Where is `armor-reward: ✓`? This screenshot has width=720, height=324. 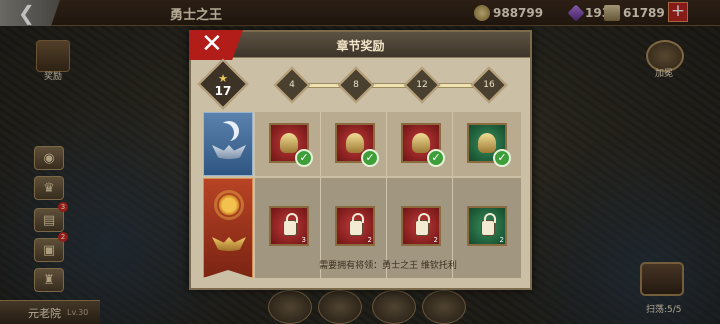
armor-reward: ✓ is located at coordinates (489, 145).